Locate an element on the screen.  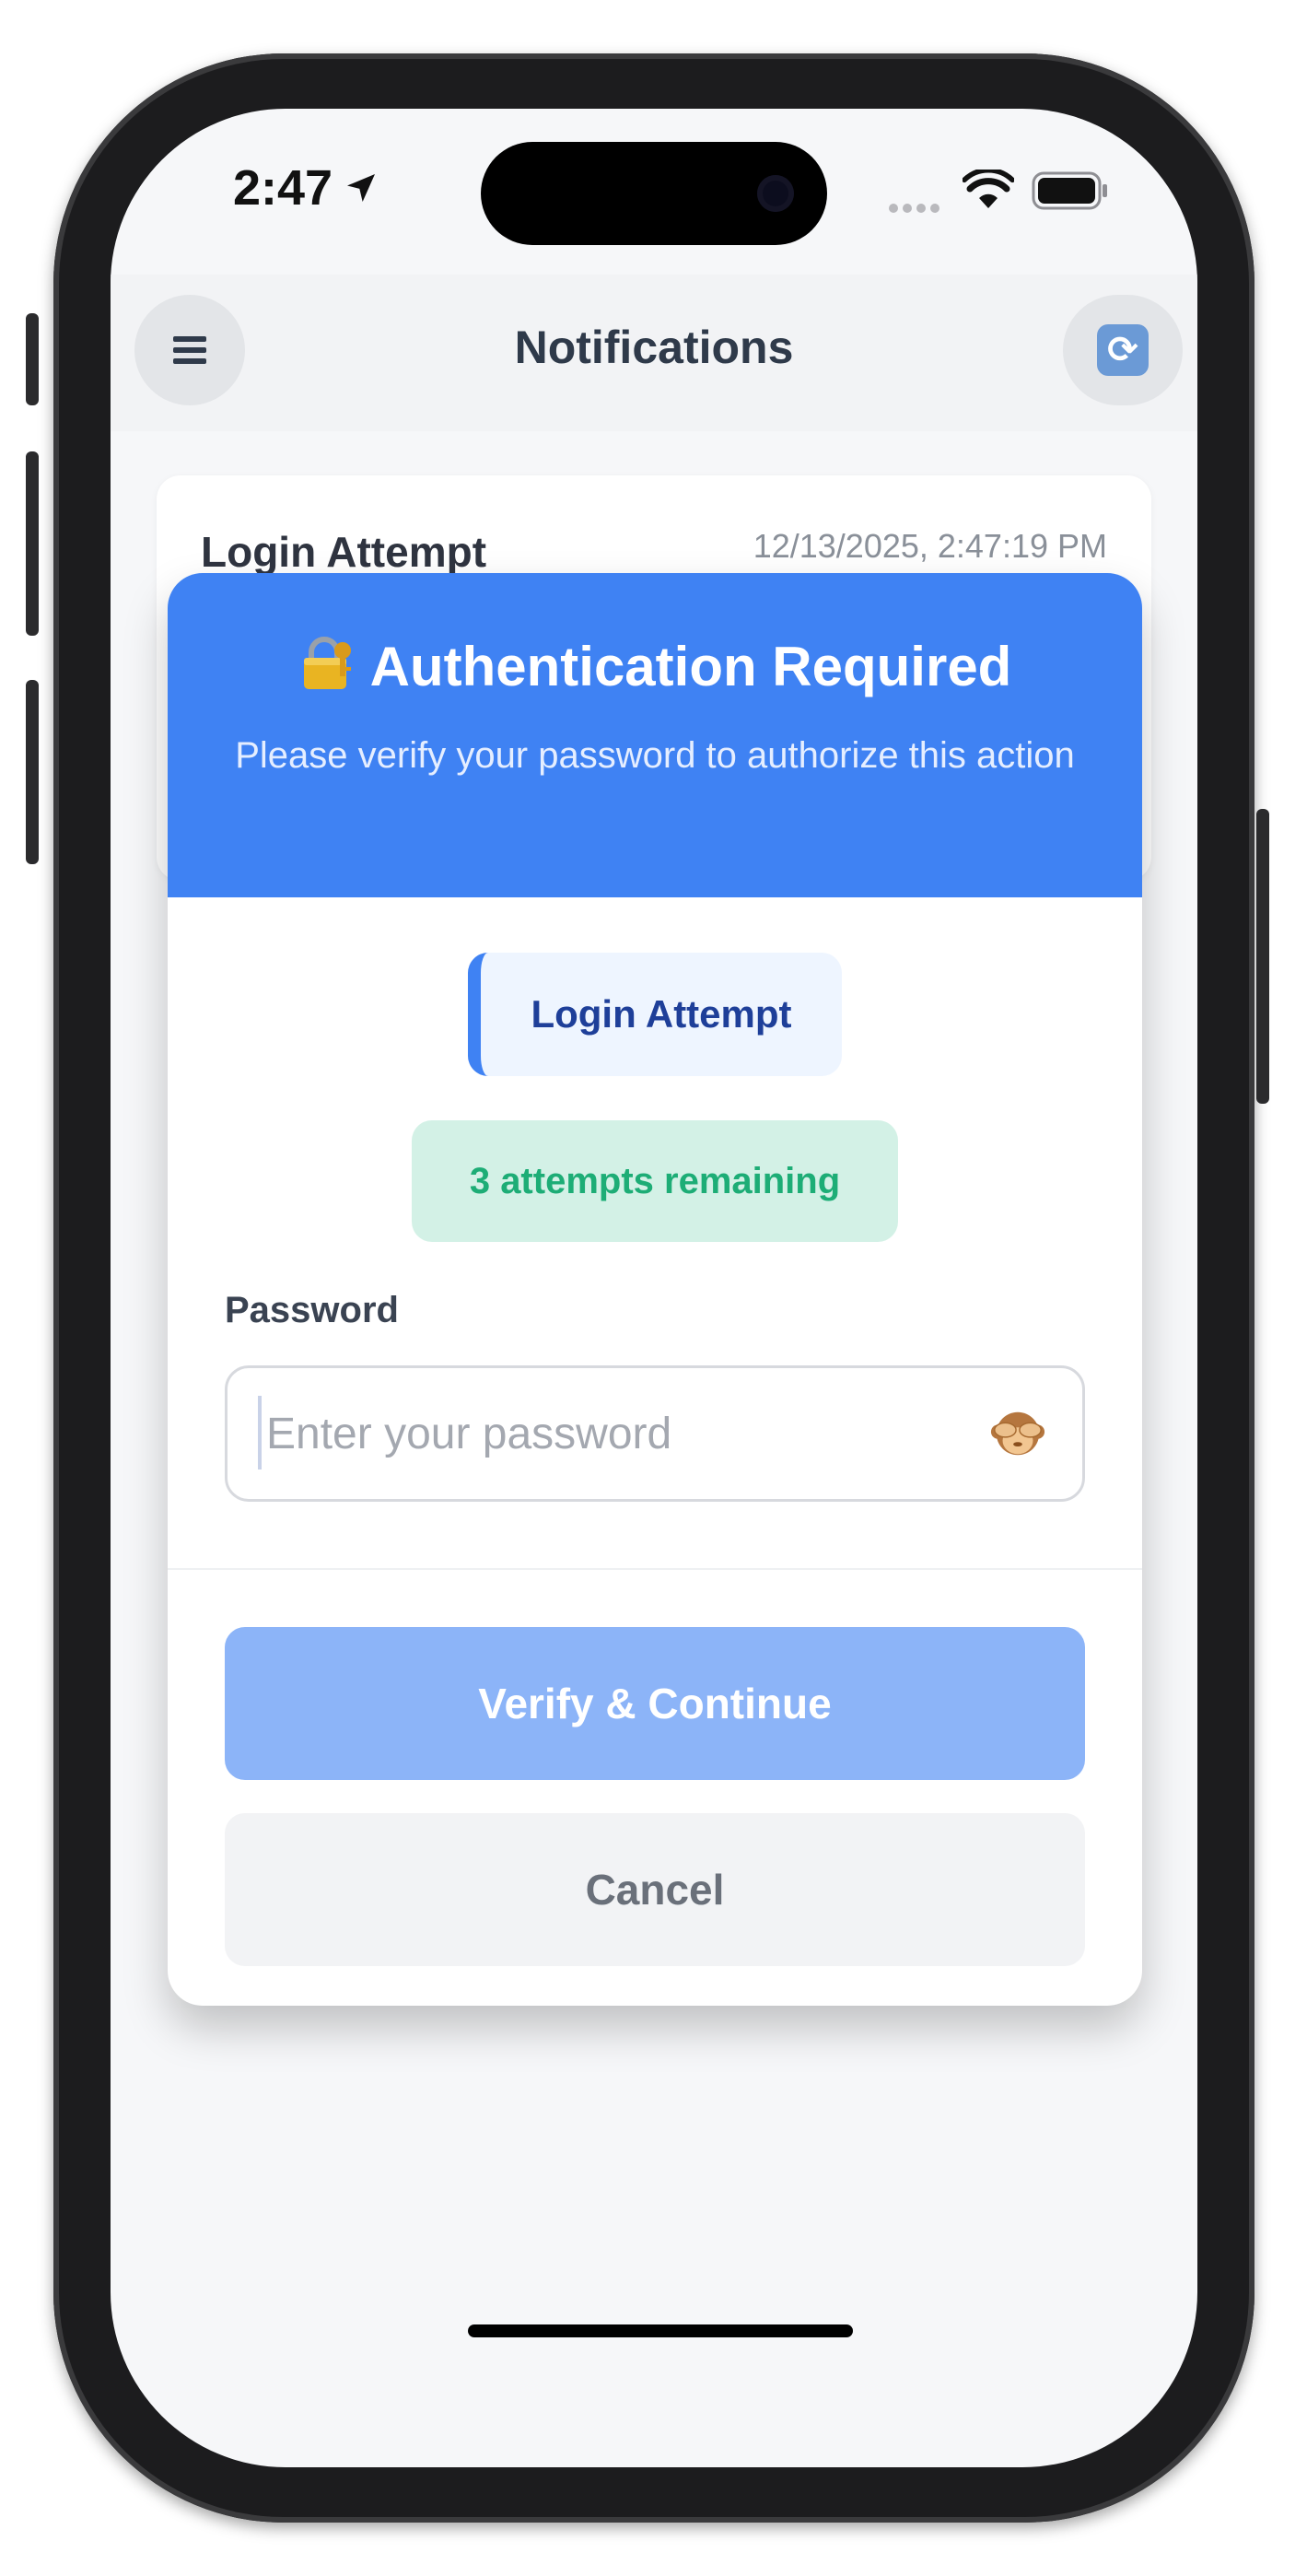
app-header: Notifications ⟳ is located at coordinates (654, 353).